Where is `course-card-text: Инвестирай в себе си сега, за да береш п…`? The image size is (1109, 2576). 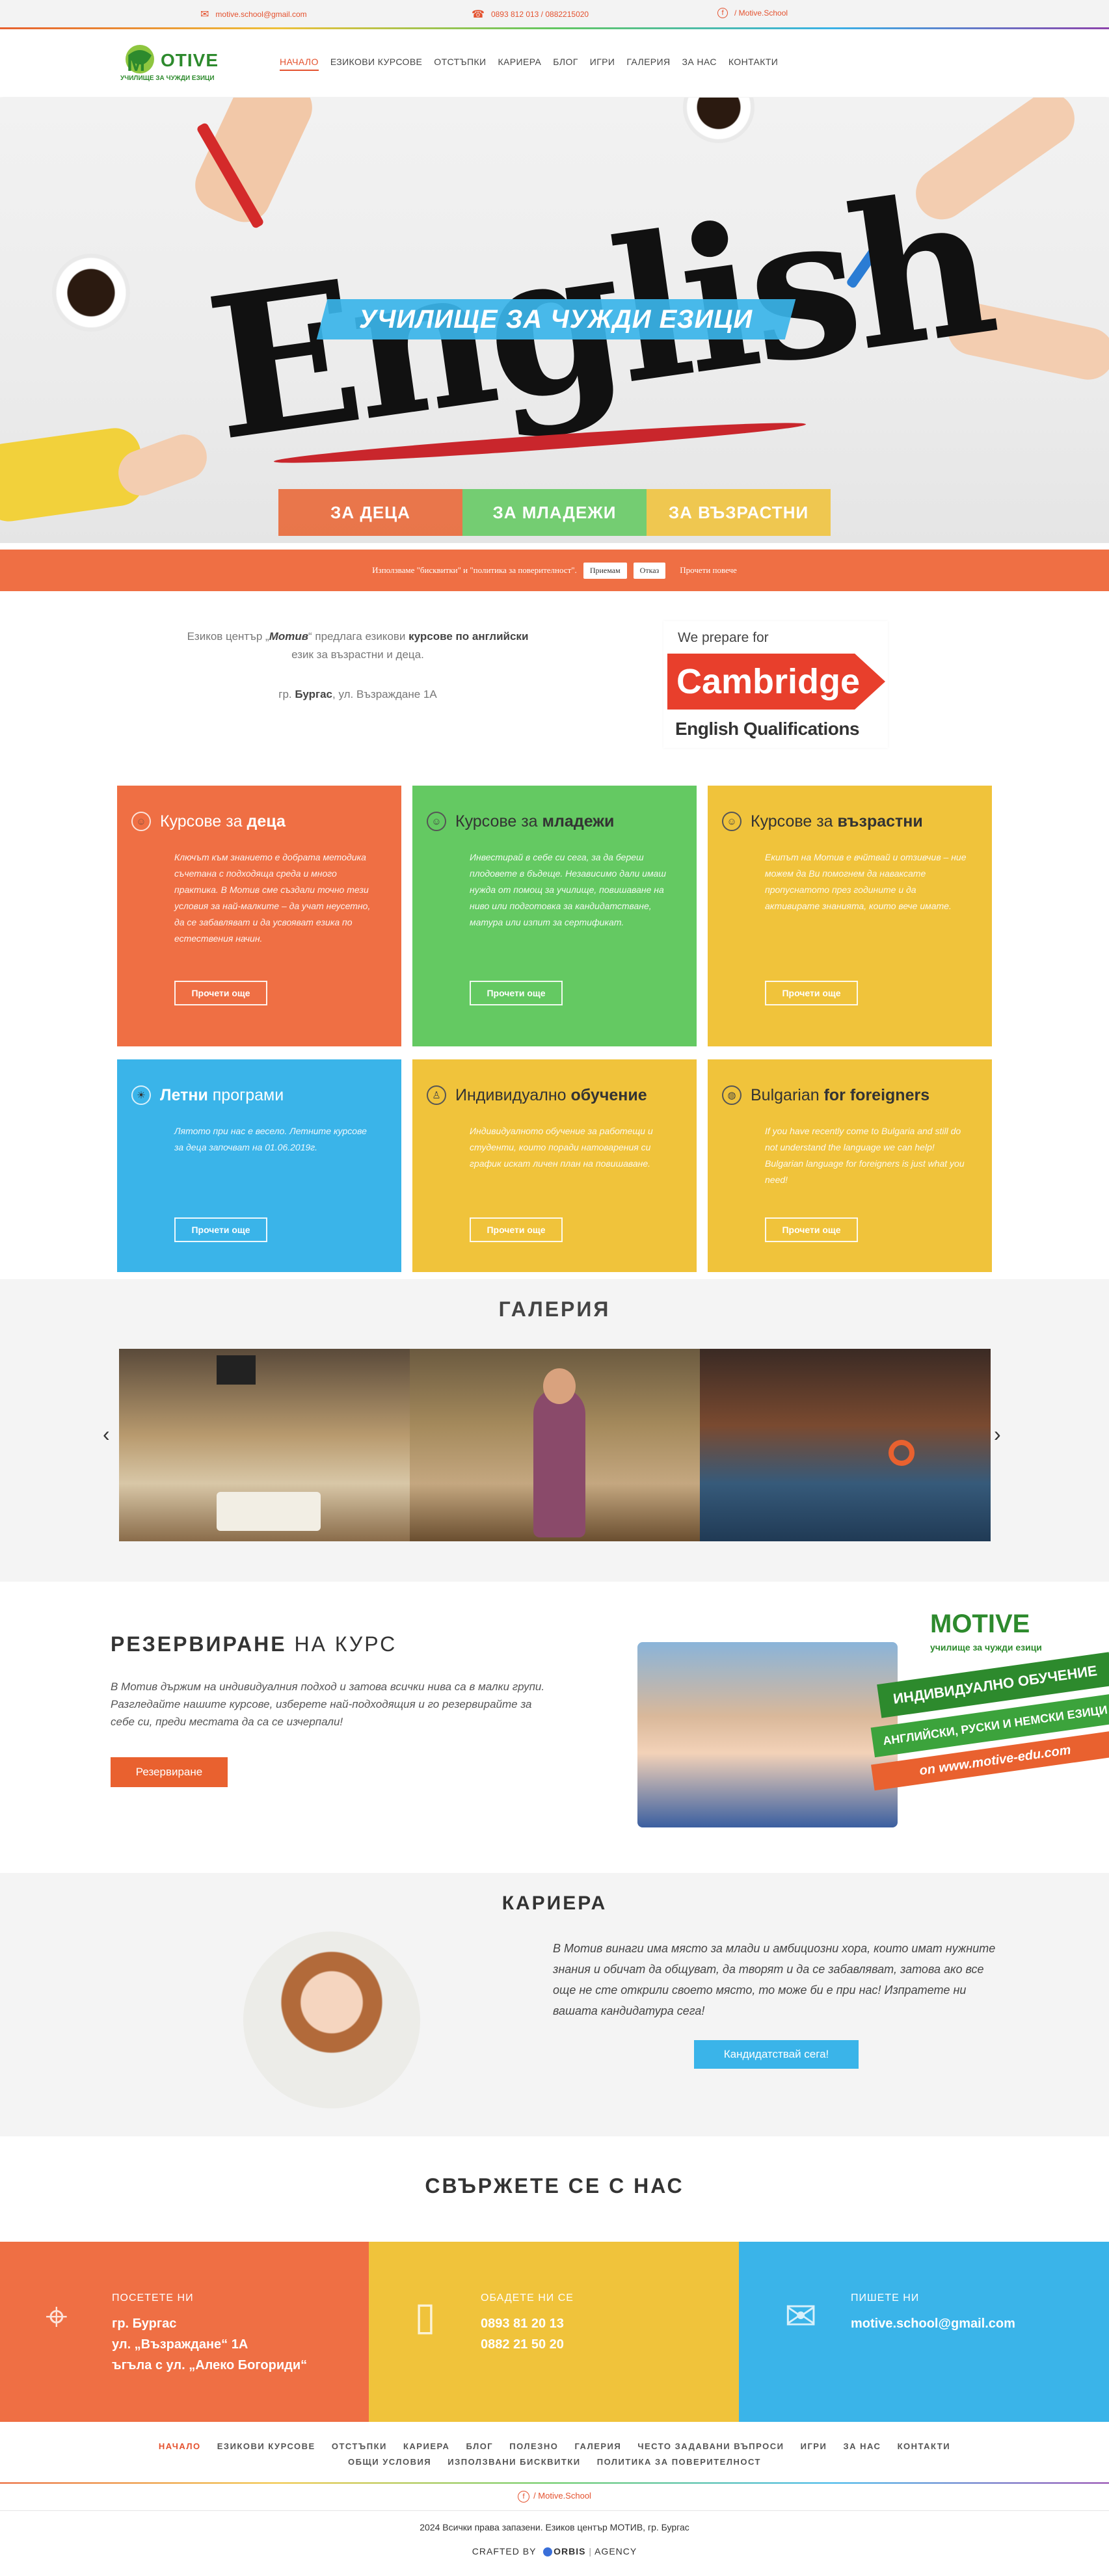
course-card-text: Инвестирай в себе си сега, за да береш п… is located at coordinates (568, 889).